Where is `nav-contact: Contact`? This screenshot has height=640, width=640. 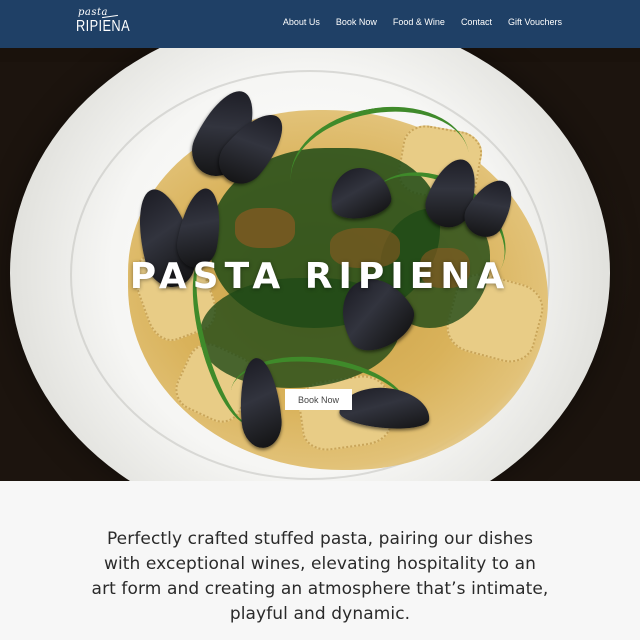
nav-contact: Contact is located at coordinates (476, 22).